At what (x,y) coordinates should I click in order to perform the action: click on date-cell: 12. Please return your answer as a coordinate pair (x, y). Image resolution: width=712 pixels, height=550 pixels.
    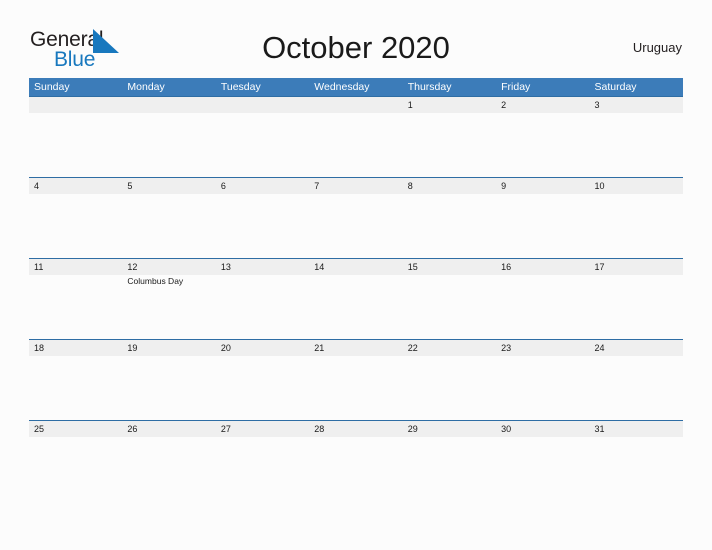
    Looking at the image, I should click on (168, 267).